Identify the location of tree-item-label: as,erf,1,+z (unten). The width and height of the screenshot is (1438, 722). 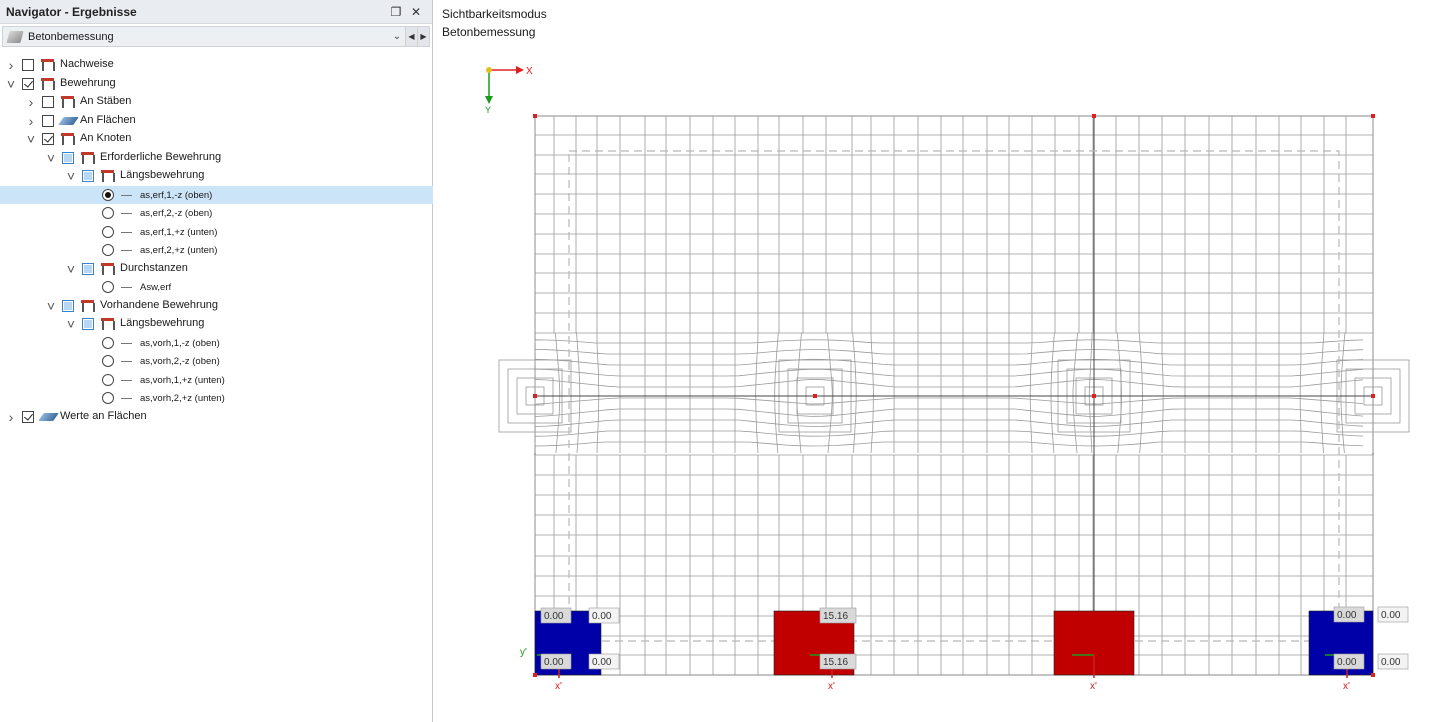
(179, 232).